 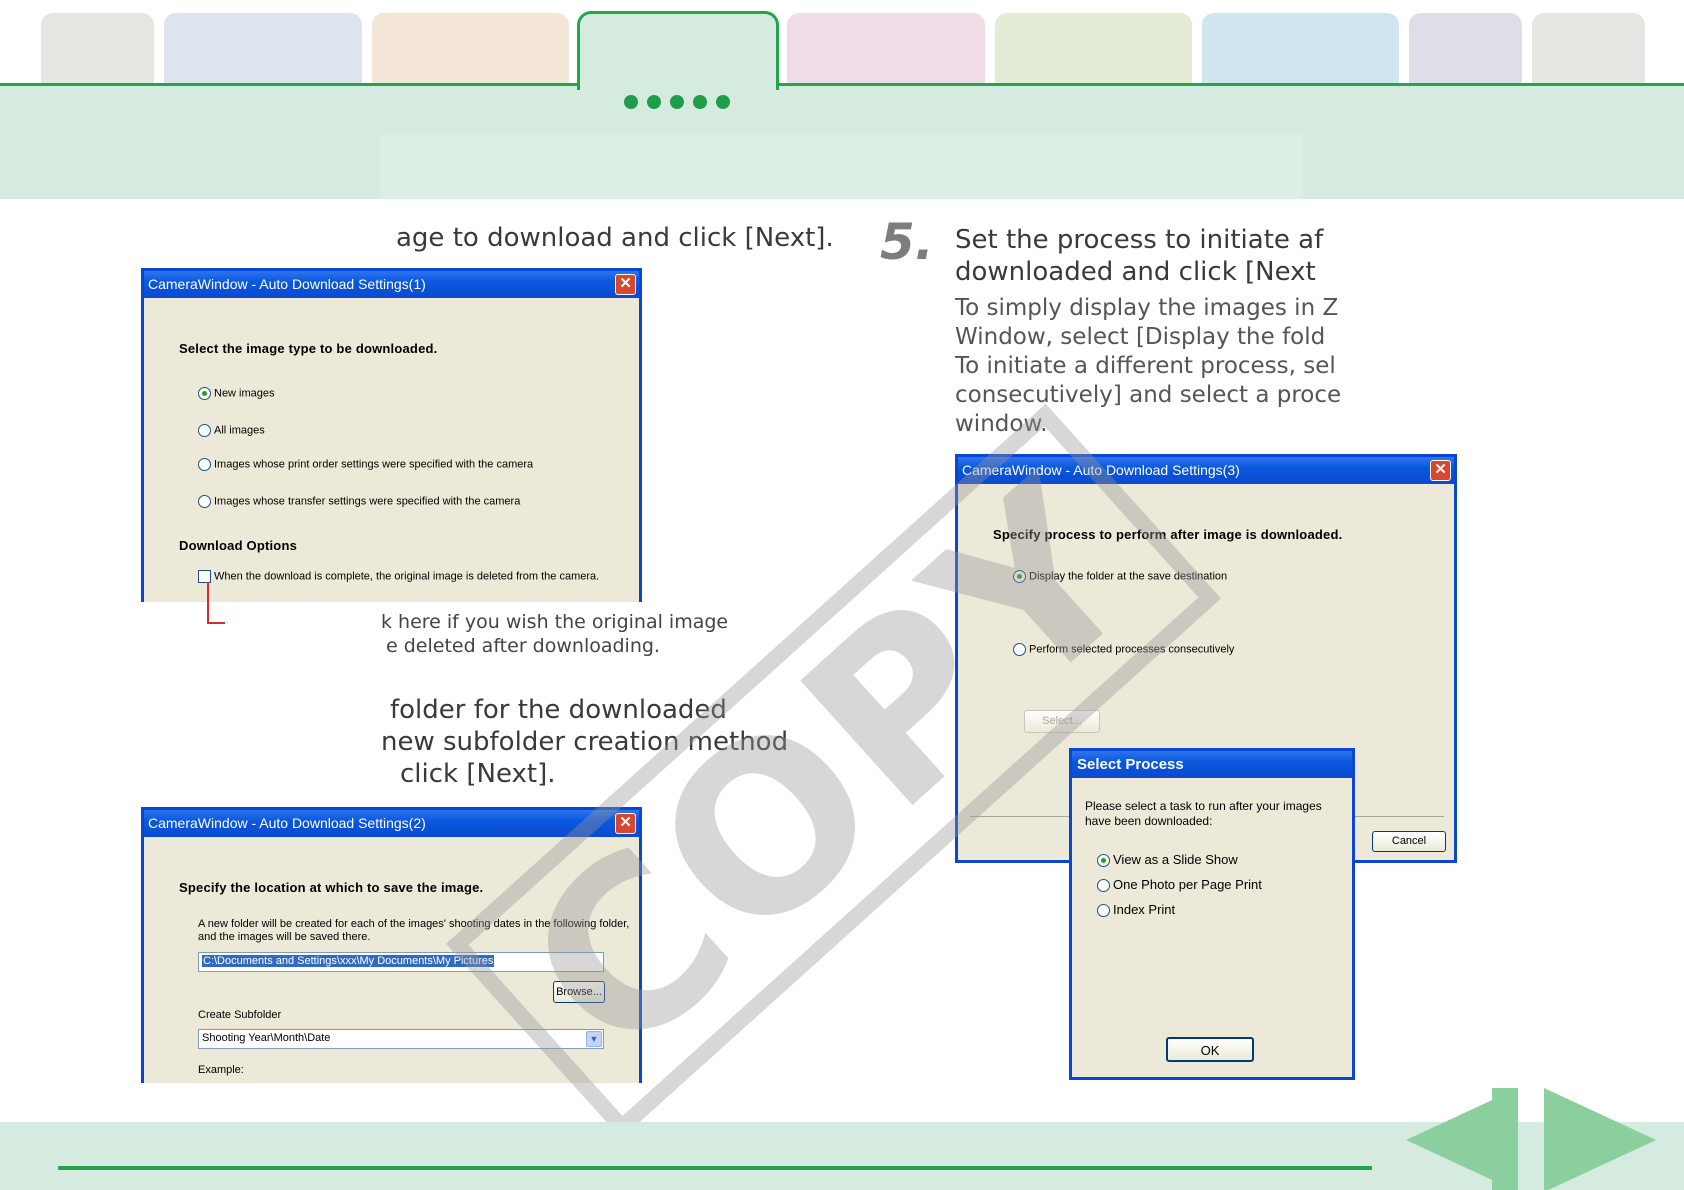 What do you see at coordinates (478, 774) in the screenshot?
I see `step4-line-3: click [Next].` at bounding box center [478, 774].